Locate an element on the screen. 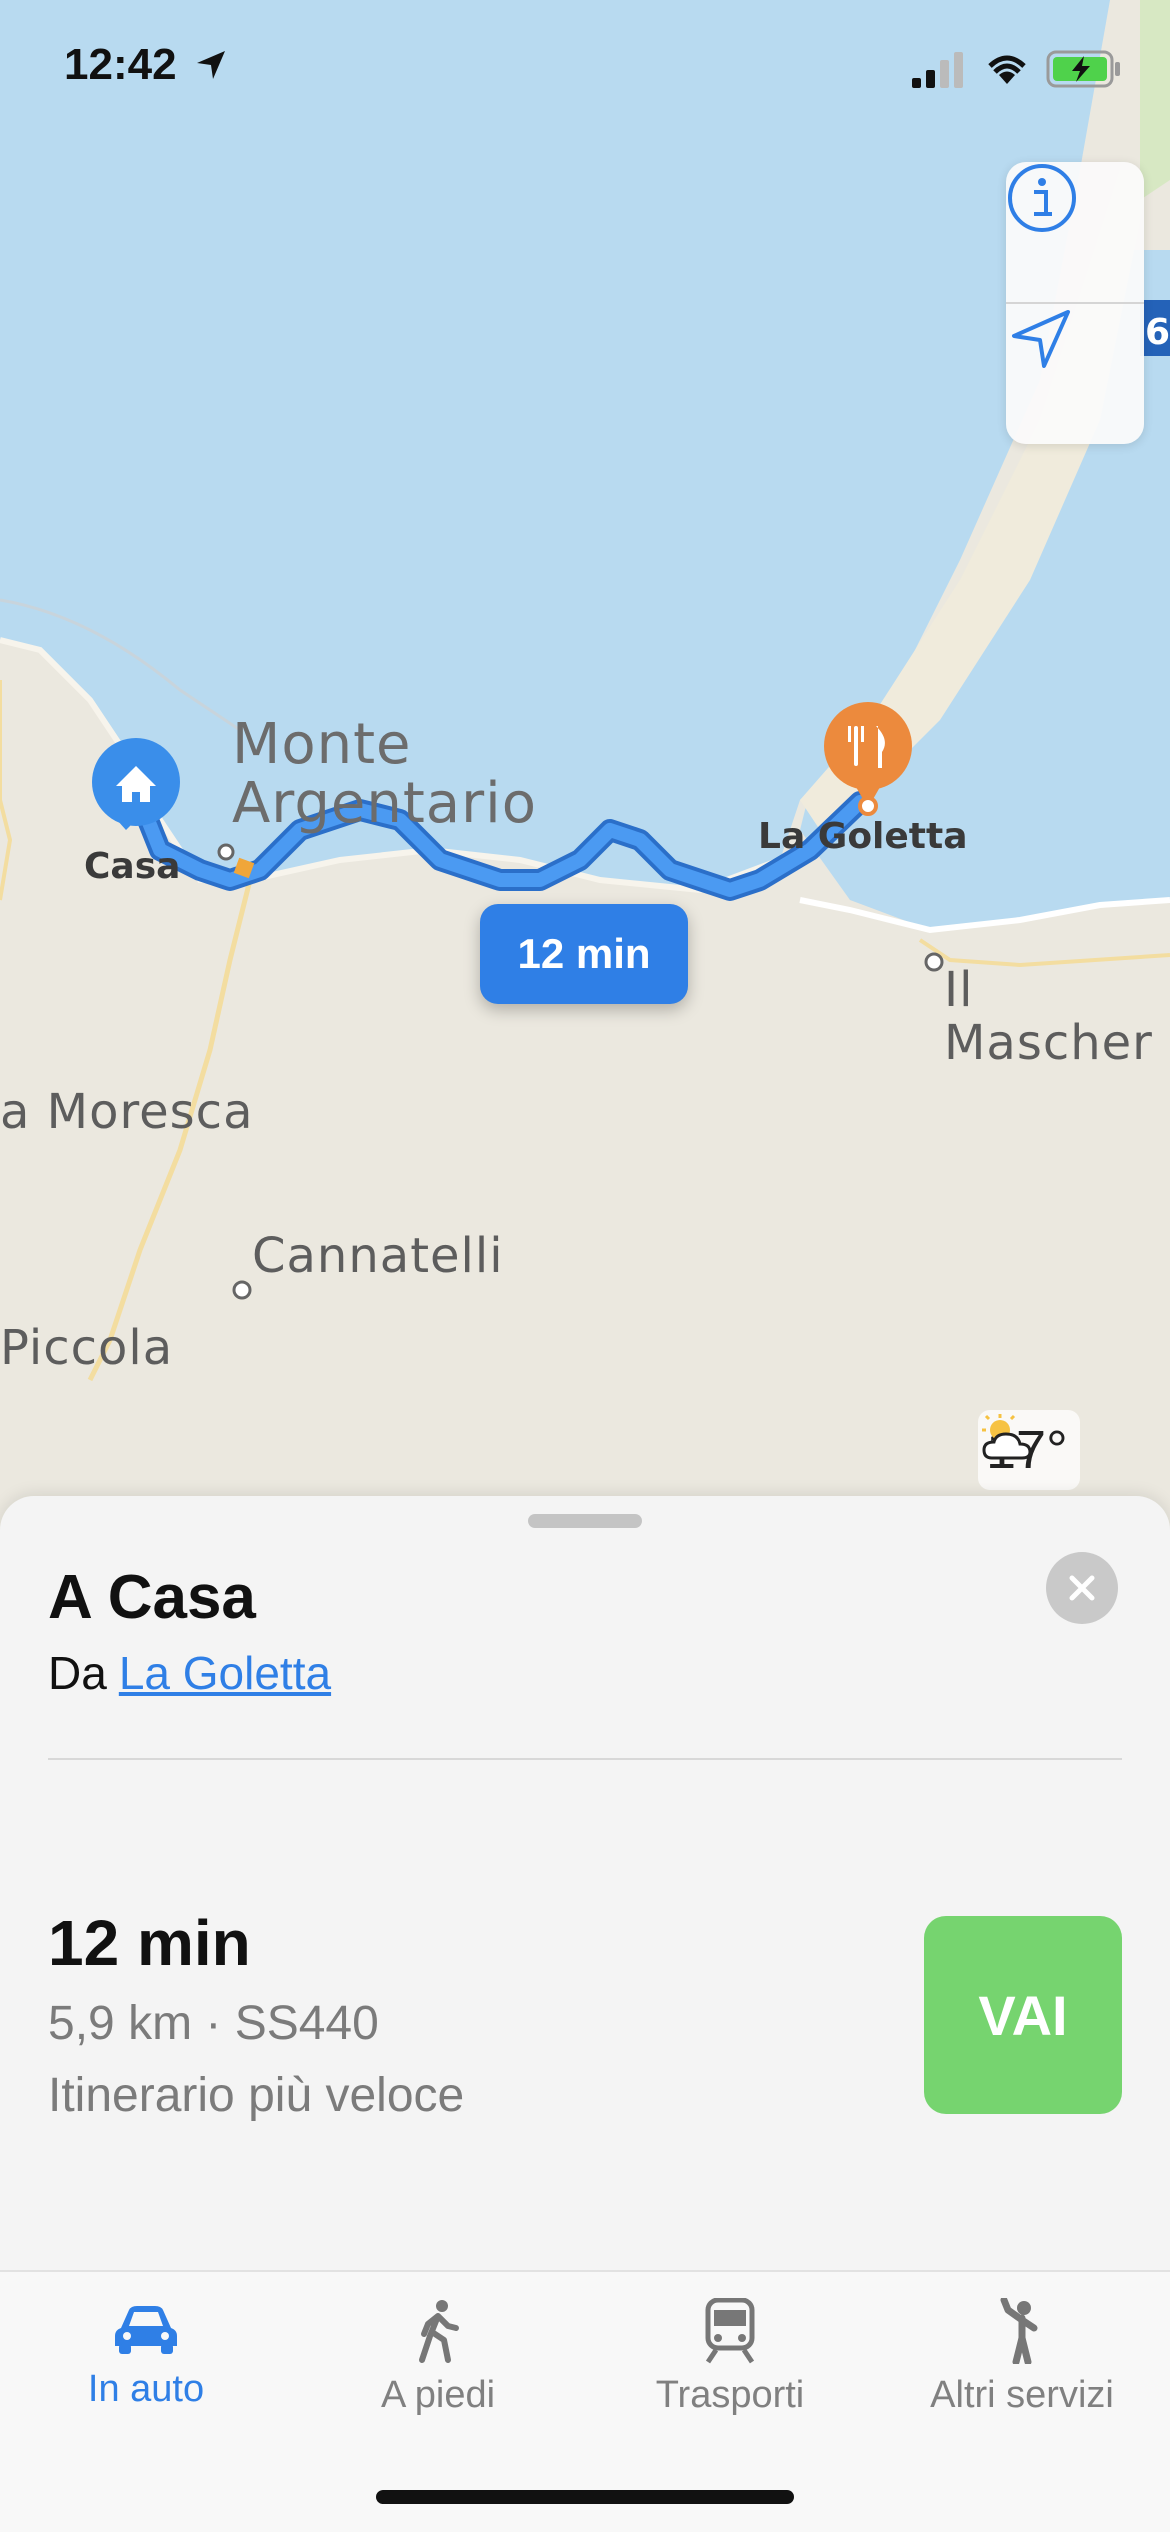 The image size is (1170, 2532). go-button: VAI is located at coordinates (1023, 2015).